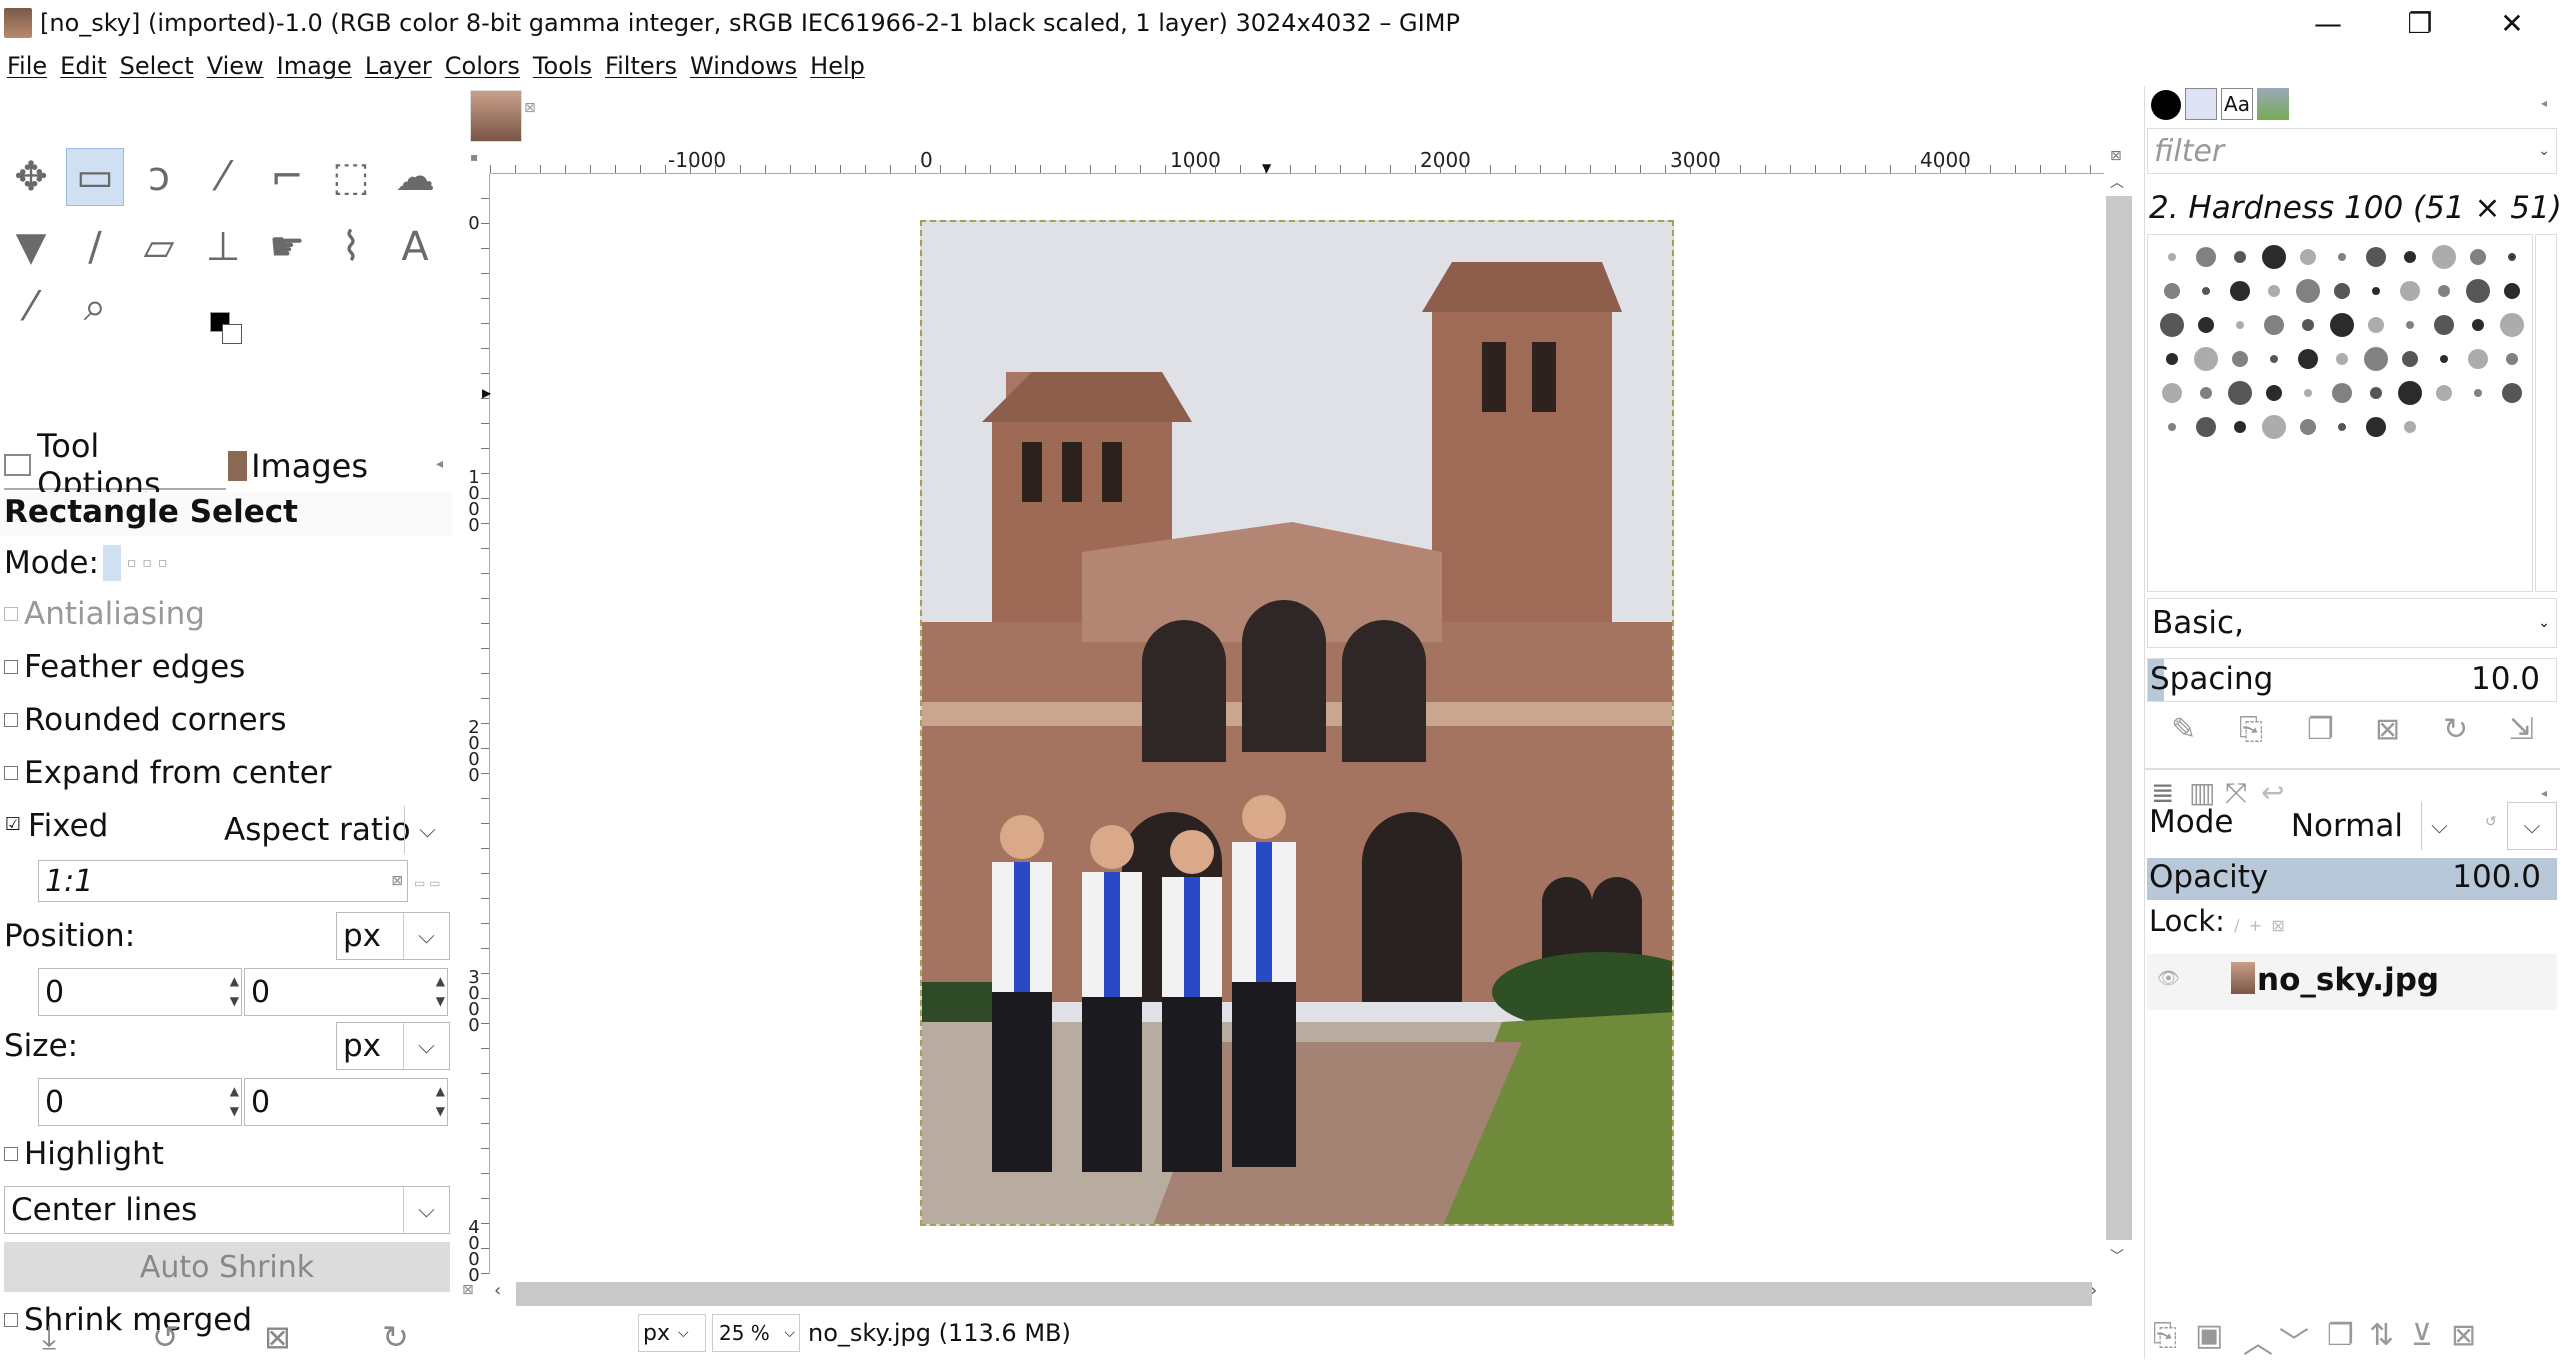 This screenshot has height=1362, width=2560. What do you see at coordinates (2255, 925) in the screenshot?
I see `lock-position-icon: +` at bounding box center [2255, 925].